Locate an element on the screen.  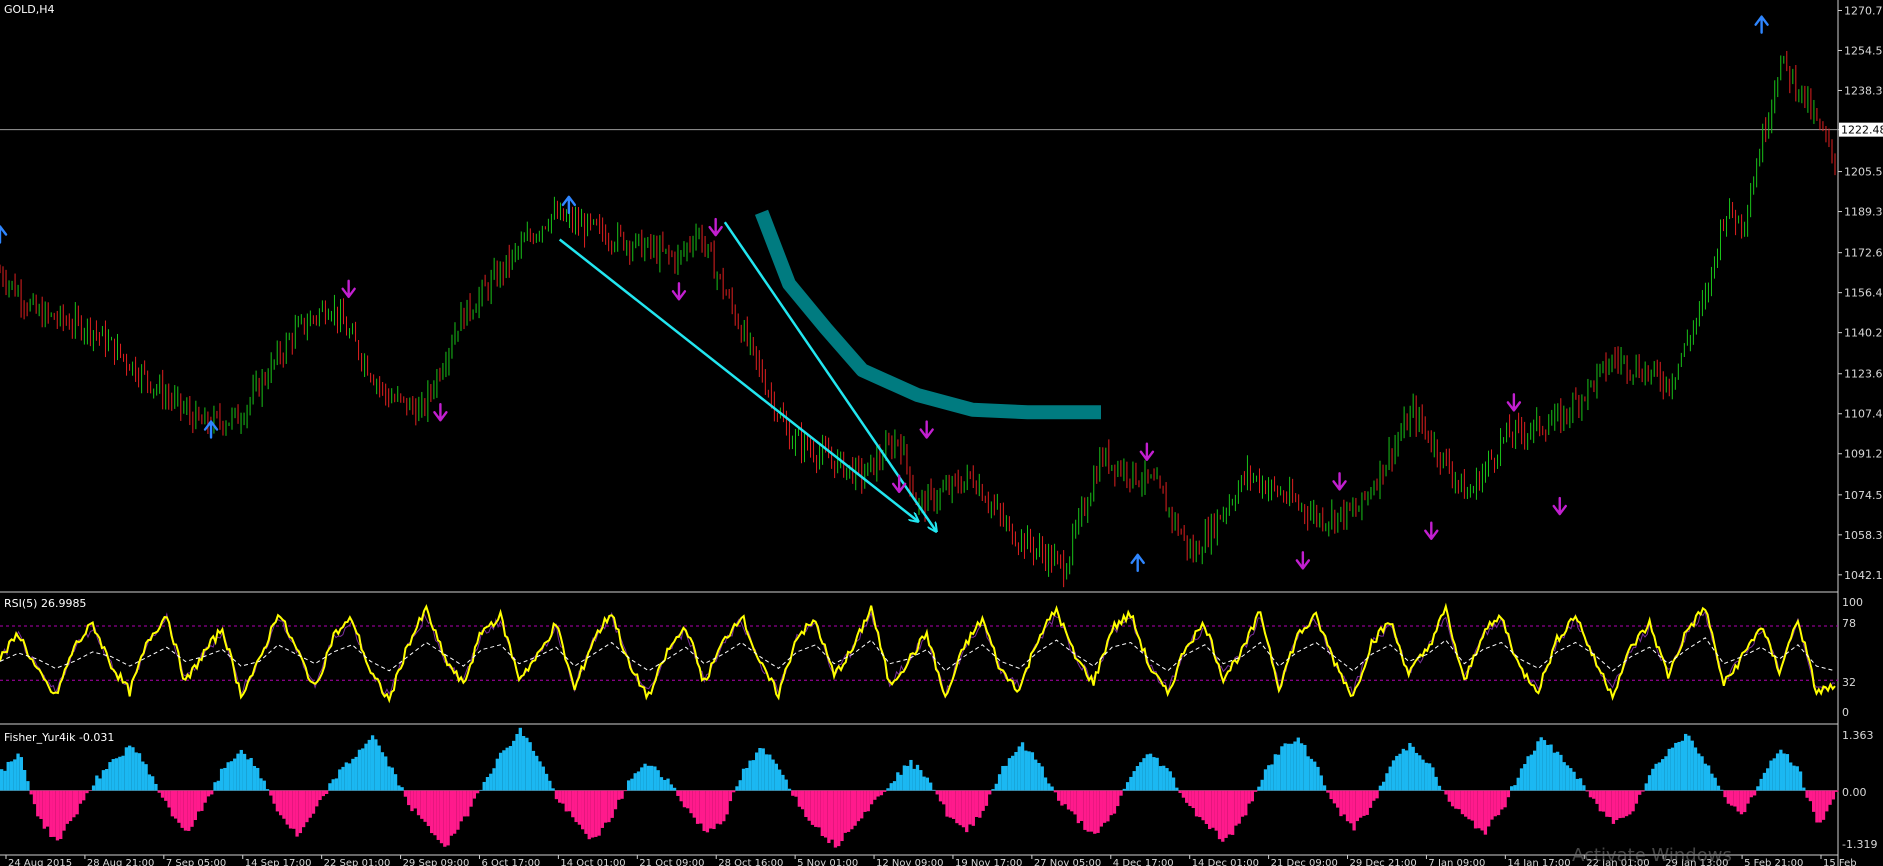
price-tick-label: 1205.50 is located at coordinates (1863, 172).